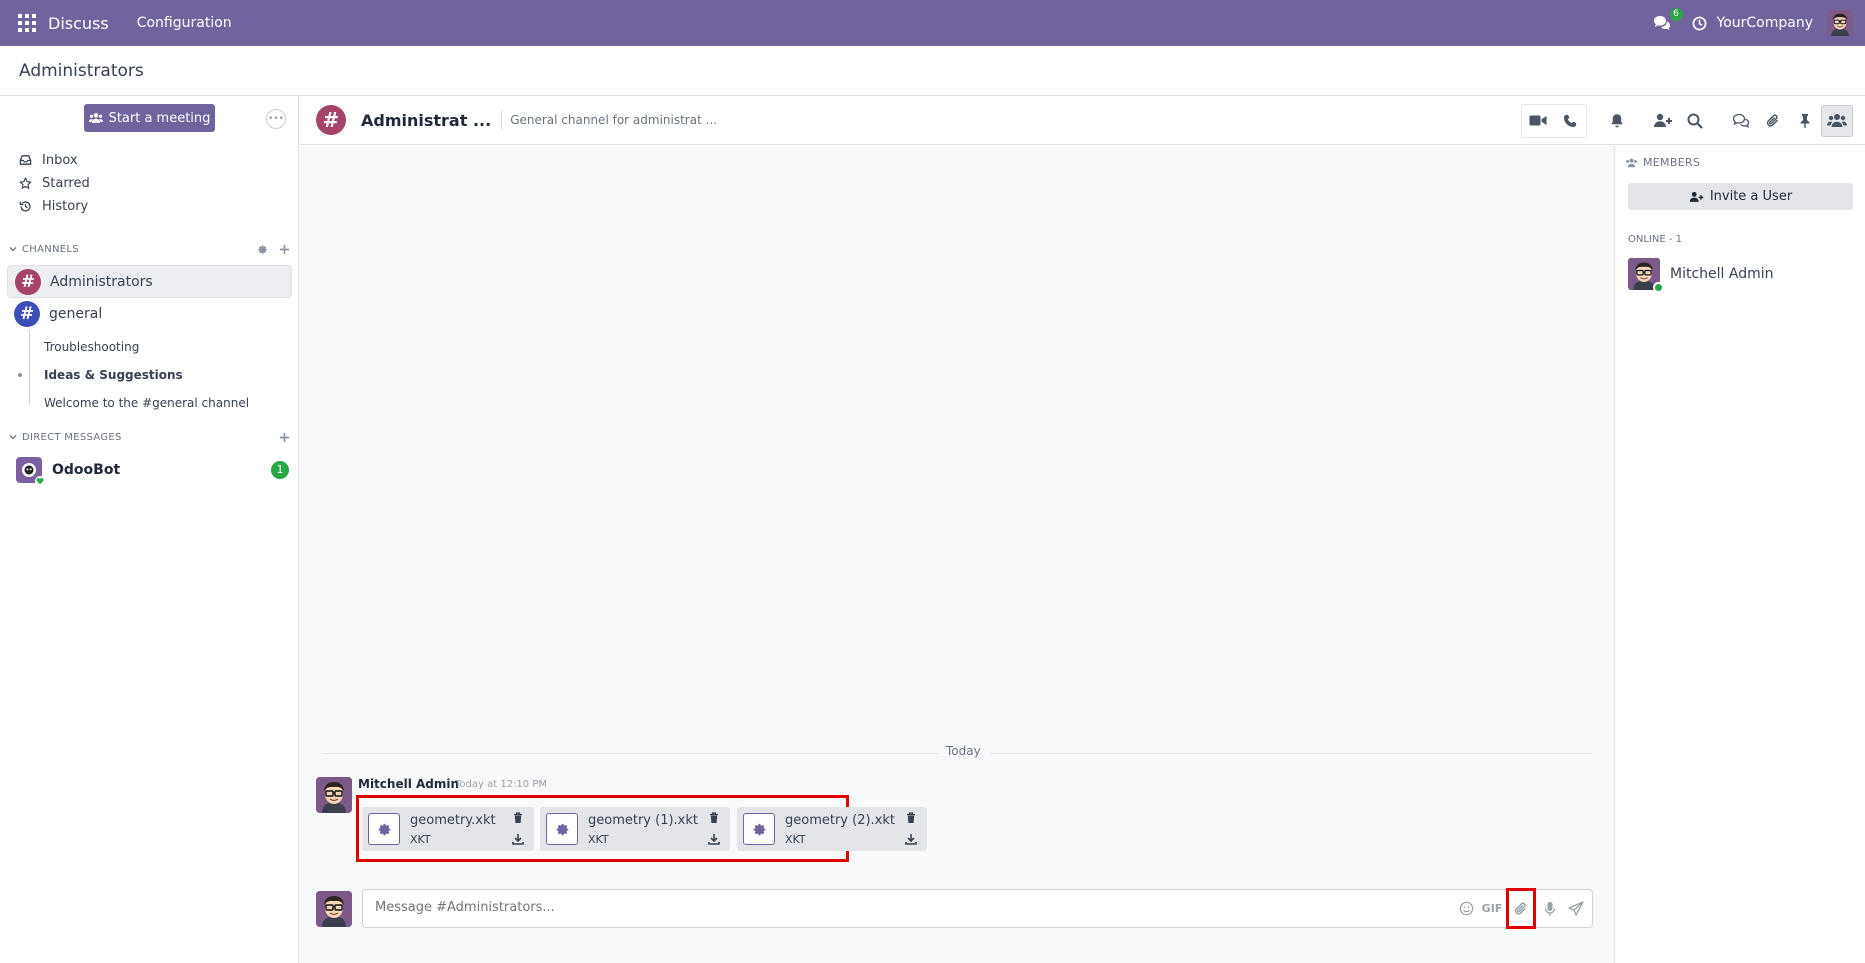 The height and width of the screenshot is (963, 1865). Describe the element at coordinates (408, 784) in the screenshot. I see `message-author: Mitchell Admin` at that location.